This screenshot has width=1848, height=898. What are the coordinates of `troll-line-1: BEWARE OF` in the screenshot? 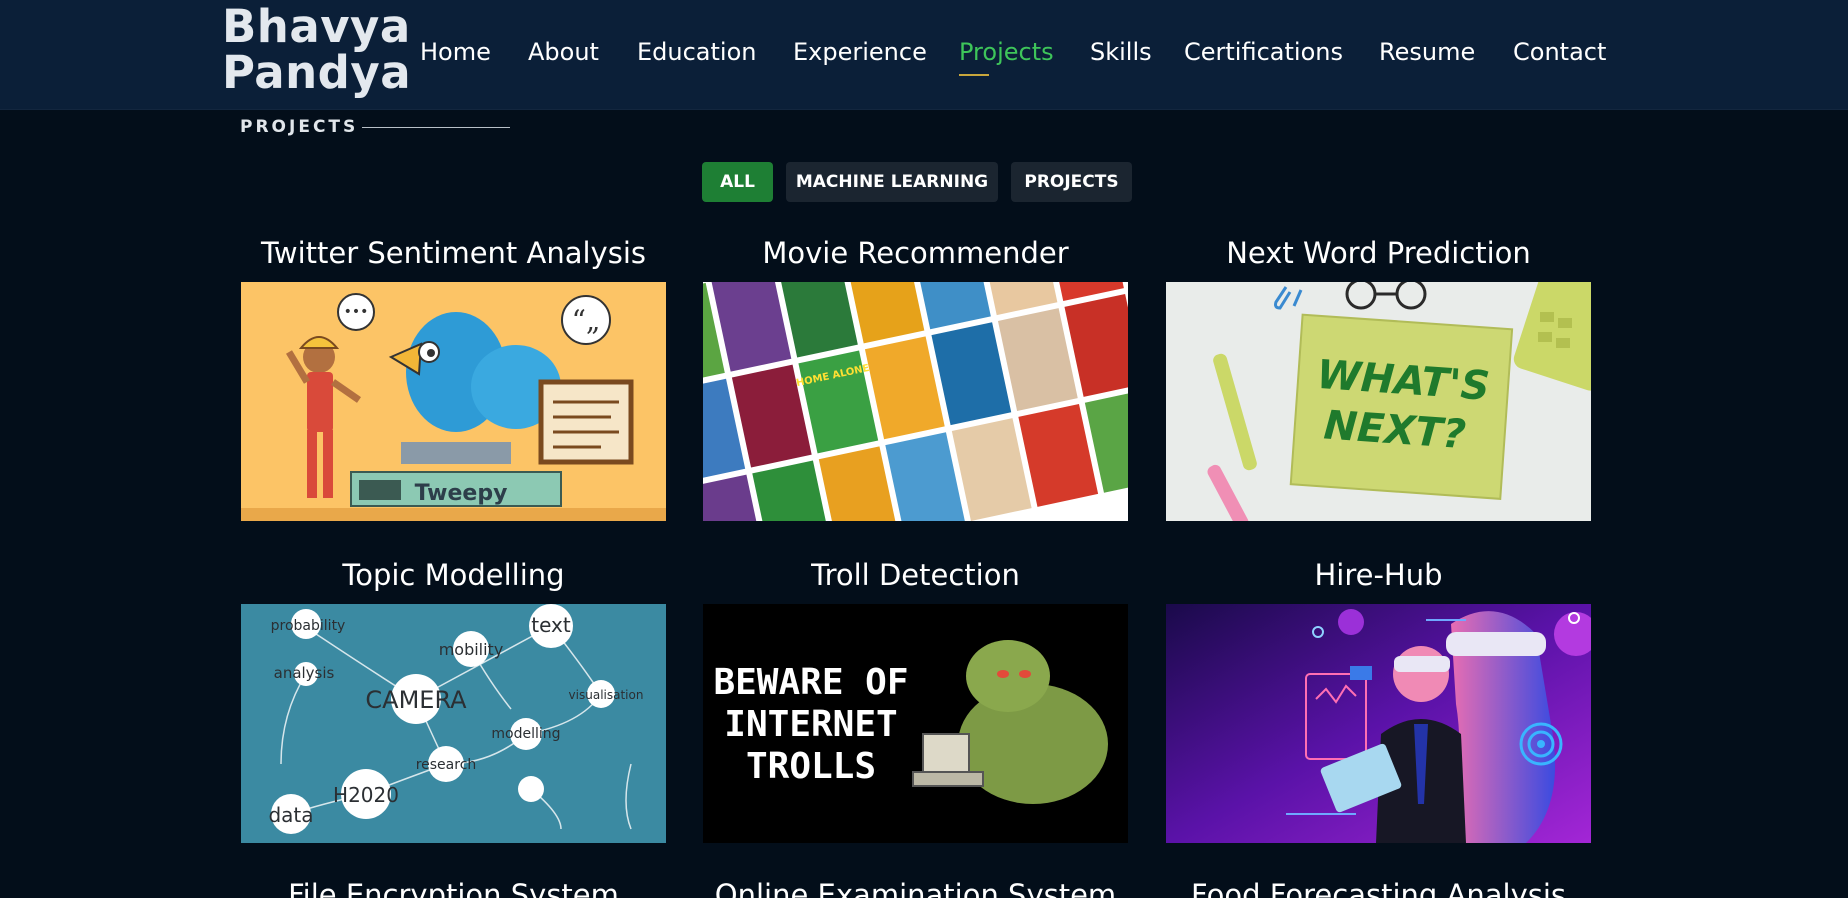 It's located at (810, 682).